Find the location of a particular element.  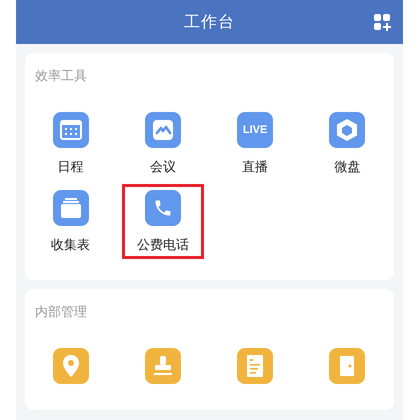

tray-icon is located at coordinates (71, 208).